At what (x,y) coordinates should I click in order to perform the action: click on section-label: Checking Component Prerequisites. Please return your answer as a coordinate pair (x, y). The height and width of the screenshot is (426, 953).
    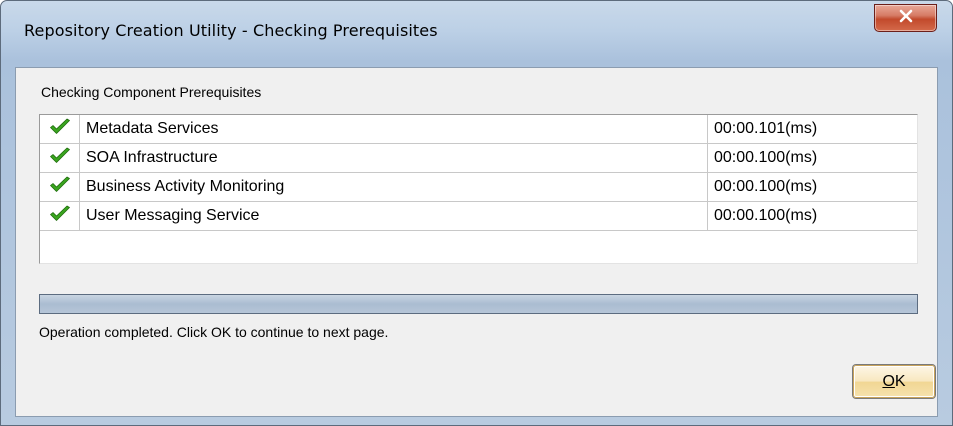
    Looking at the image, I should click on (151, 92).